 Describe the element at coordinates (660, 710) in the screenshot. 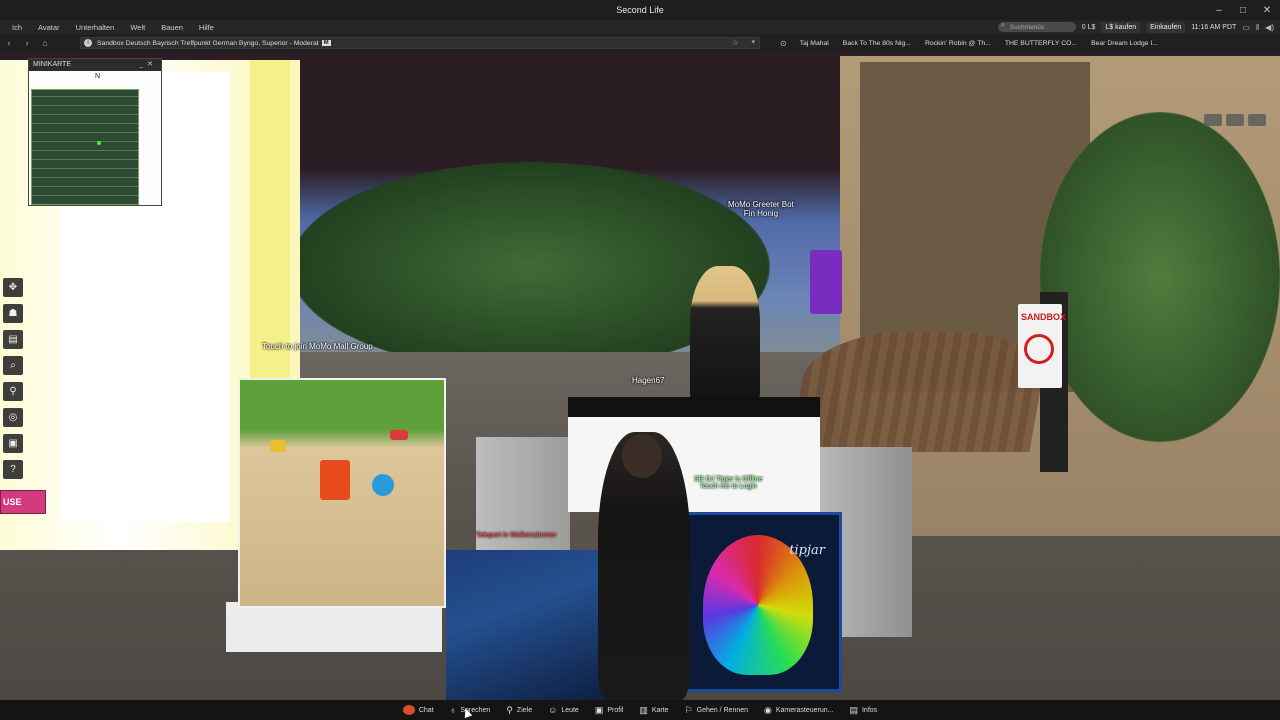

I see `map-label: Karte` at that location.